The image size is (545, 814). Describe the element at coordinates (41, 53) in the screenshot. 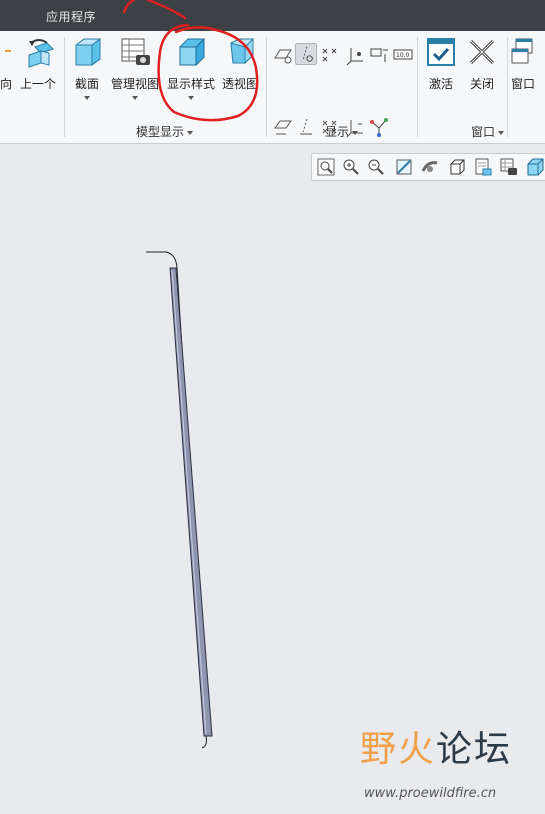

I see `previous-view-icon` at that location.